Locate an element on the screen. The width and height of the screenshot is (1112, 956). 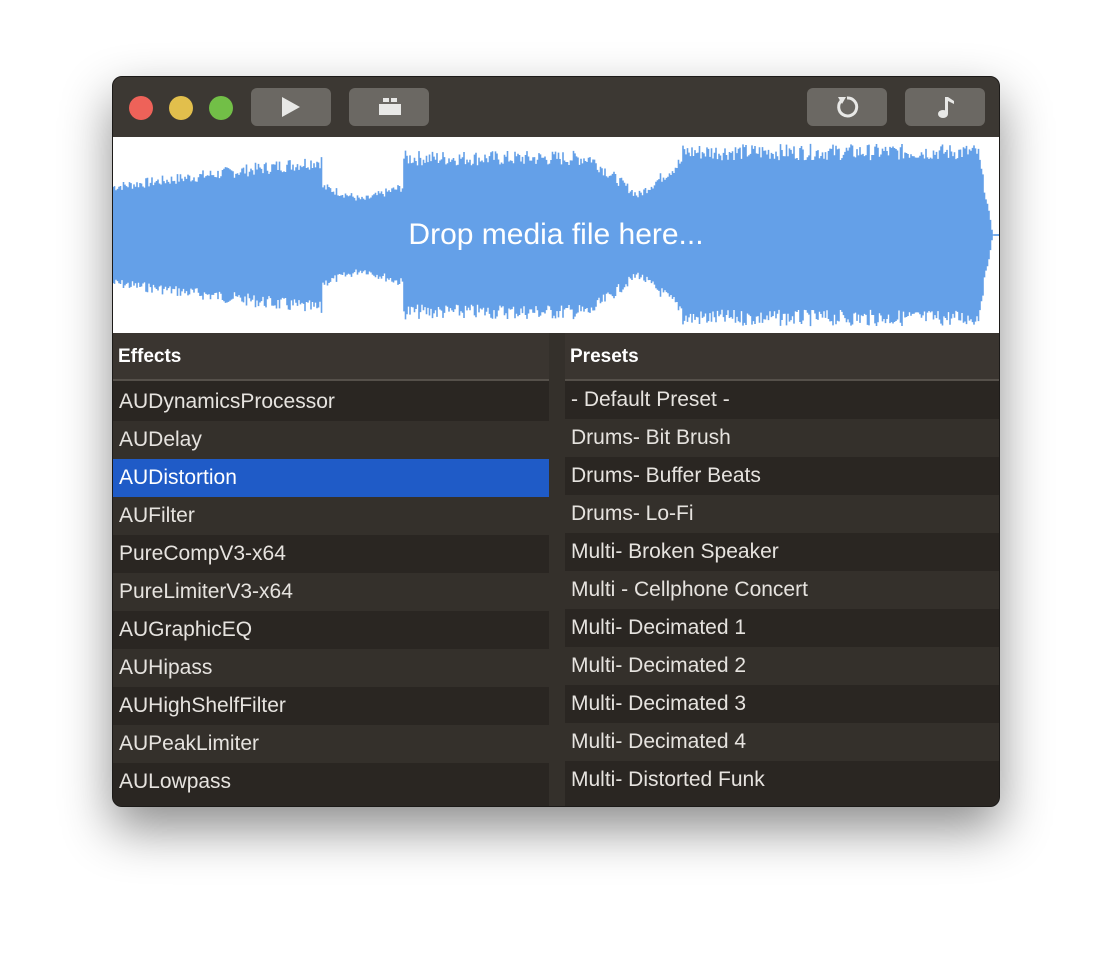
minimize-button is located at coordinates (181, 108).